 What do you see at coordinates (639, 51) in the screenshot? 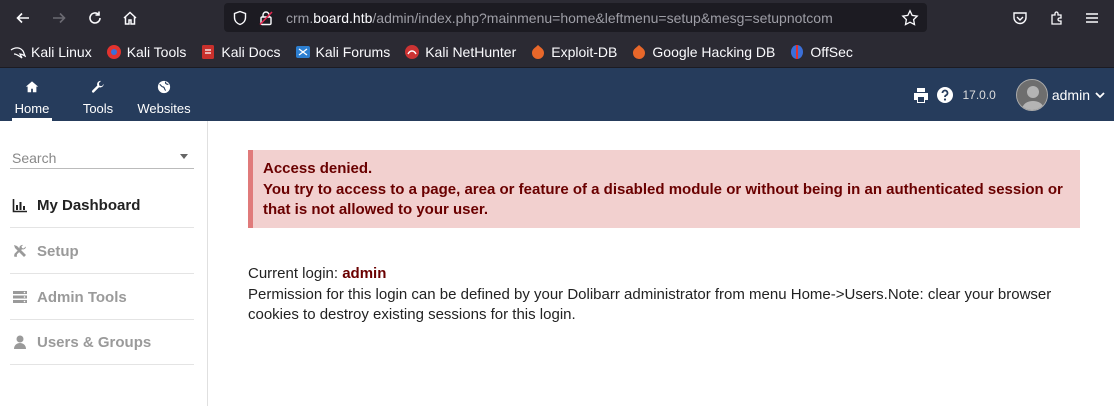
I see `ghdb-icon` at bounding box center [639, 51].